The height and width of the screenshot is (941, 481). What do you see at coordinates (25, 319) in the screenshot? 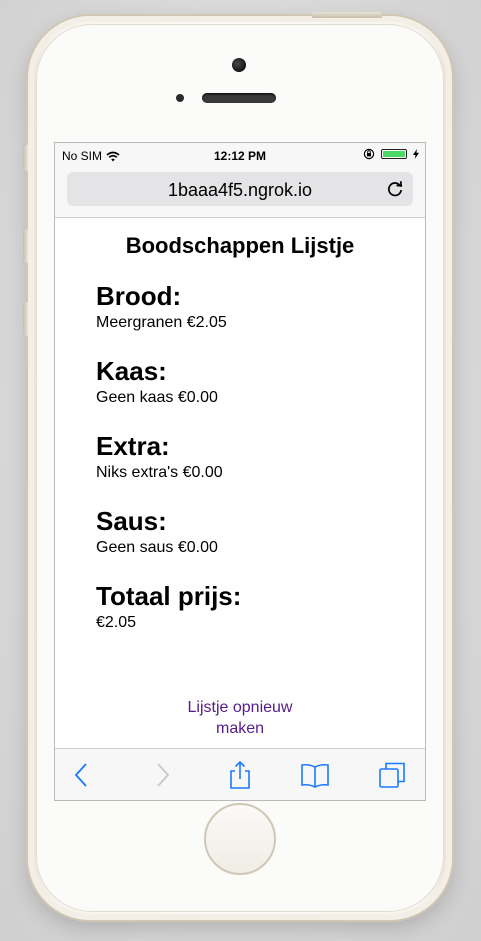
I see `volume-down-button` at bounding box center [25, 319].